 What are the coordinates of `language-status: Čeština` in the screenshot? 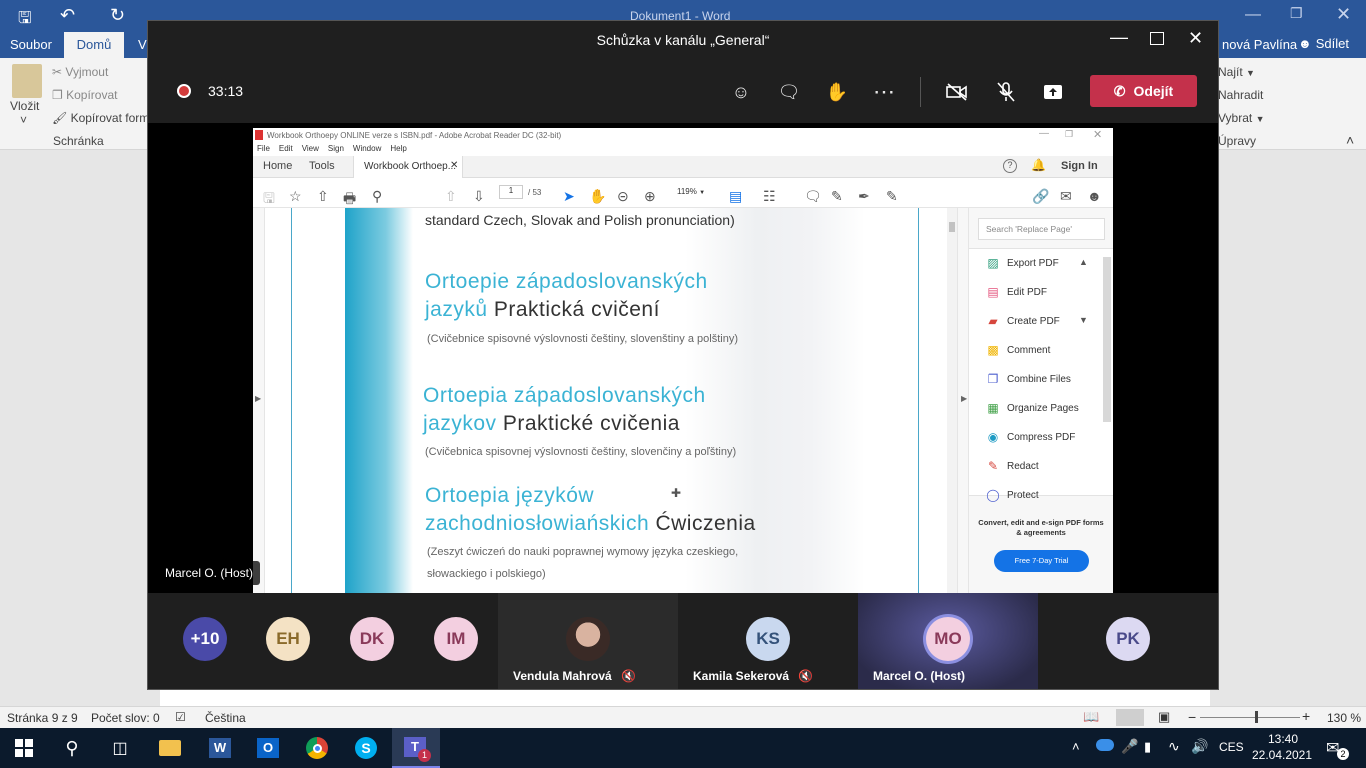 It's located at (225, 718).